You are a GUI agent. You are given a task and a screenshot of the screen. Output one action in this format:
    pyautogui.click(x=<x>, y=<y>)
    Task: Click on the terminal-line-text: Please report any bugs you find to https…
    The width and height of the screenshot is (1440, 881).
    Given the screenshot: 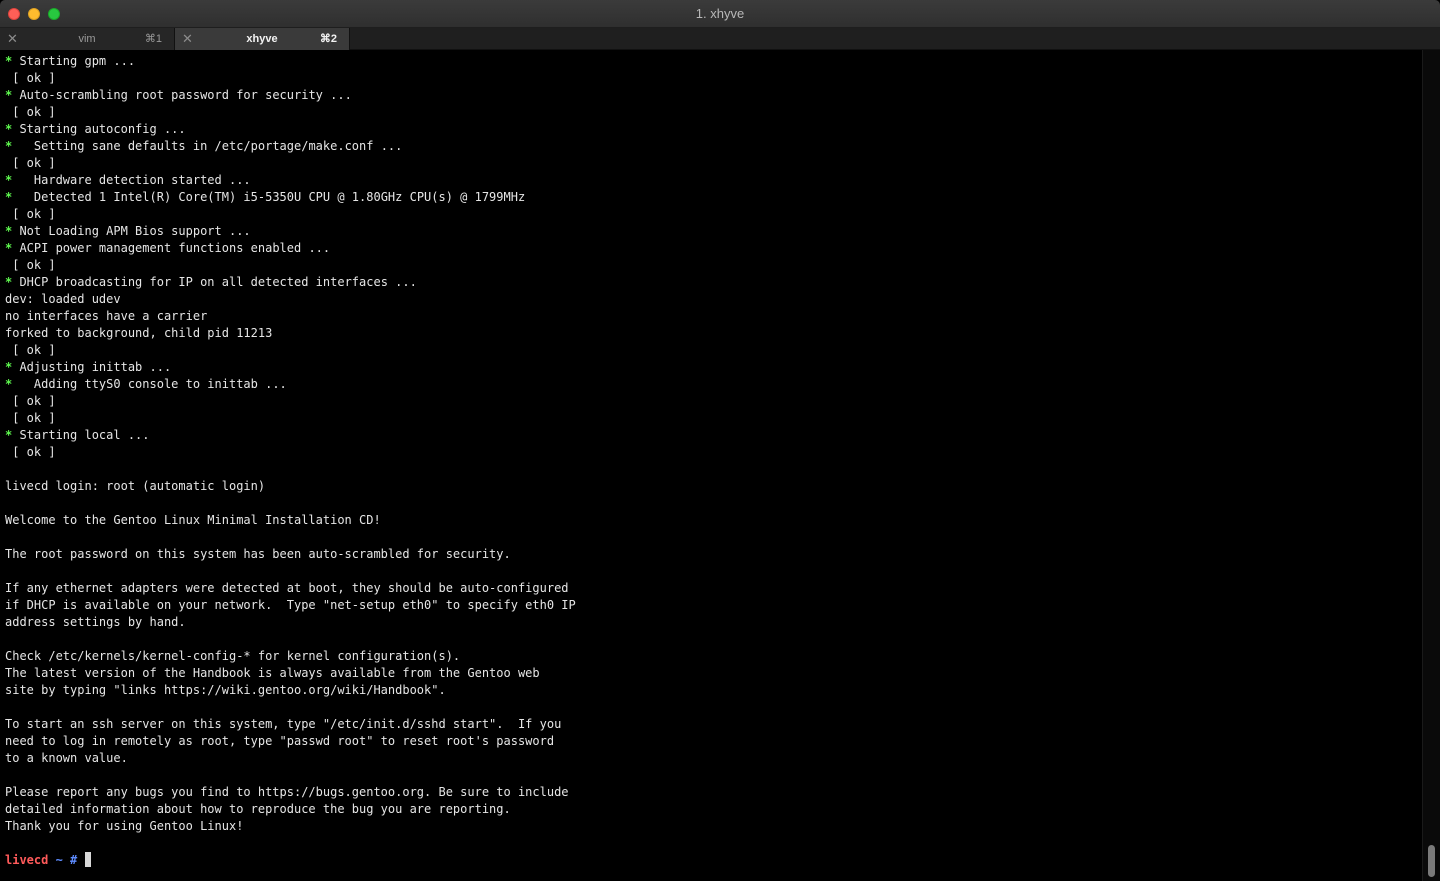 What is the action you would take?
    pyautogui.click(x=287, y=792)
    